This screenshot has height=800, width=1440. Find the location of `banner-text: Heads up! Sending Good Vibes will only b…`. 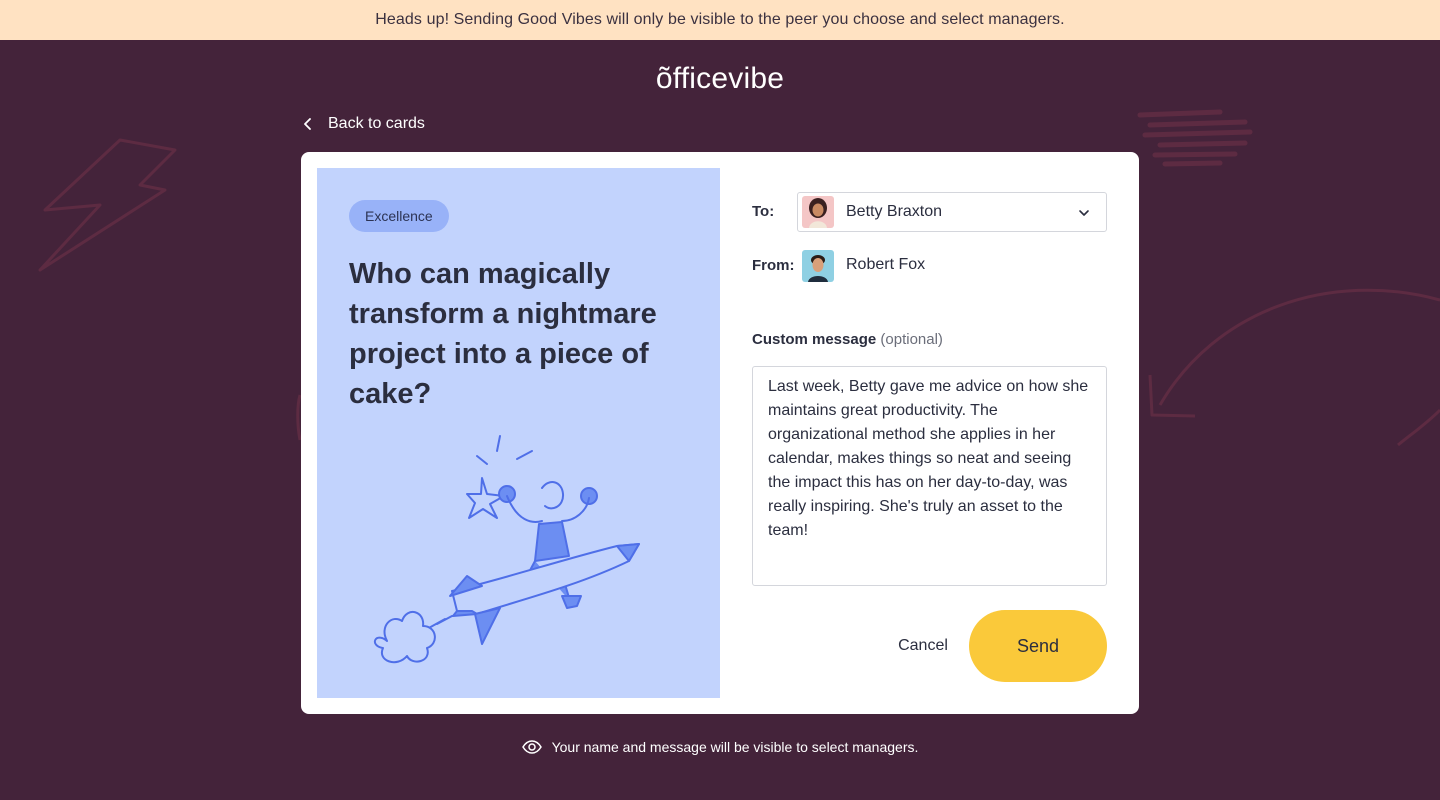

banner-text: Heads up! Sending Good Vibes will only b… is located at coordinates (720, 19).